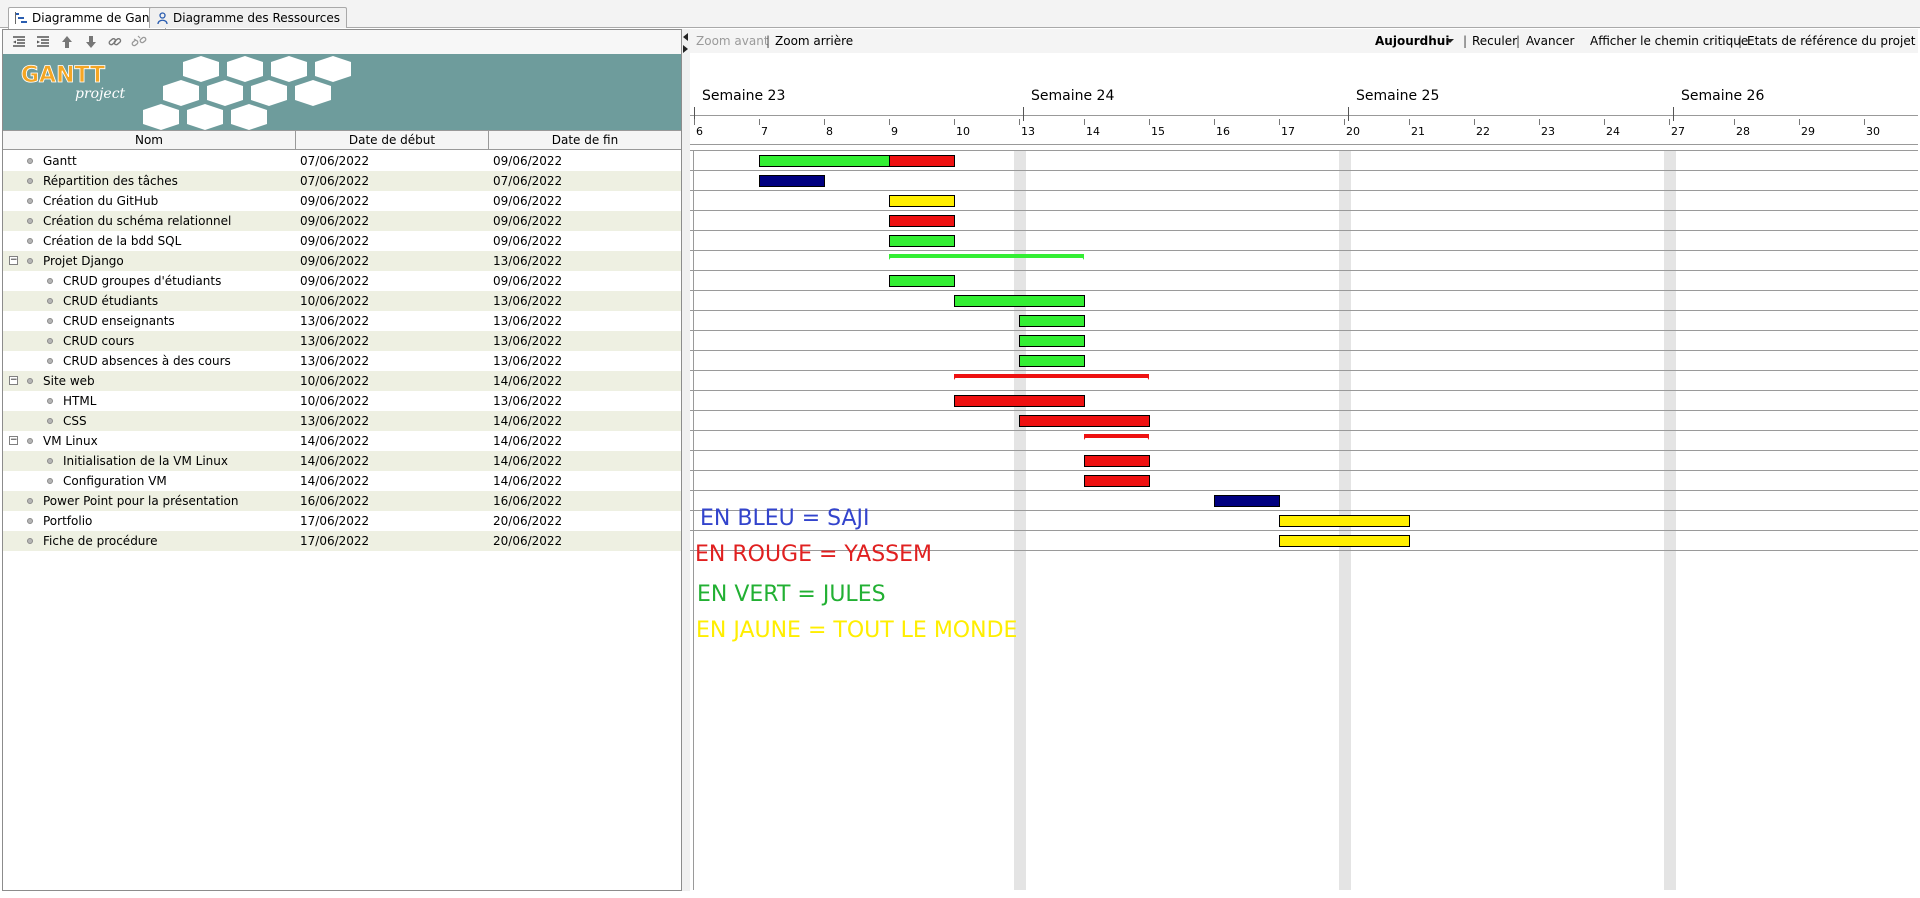  What do you see at coordinates (178, 421) in the screenshot?
I see `task-name: CSS` at bounding box center [178, 421].